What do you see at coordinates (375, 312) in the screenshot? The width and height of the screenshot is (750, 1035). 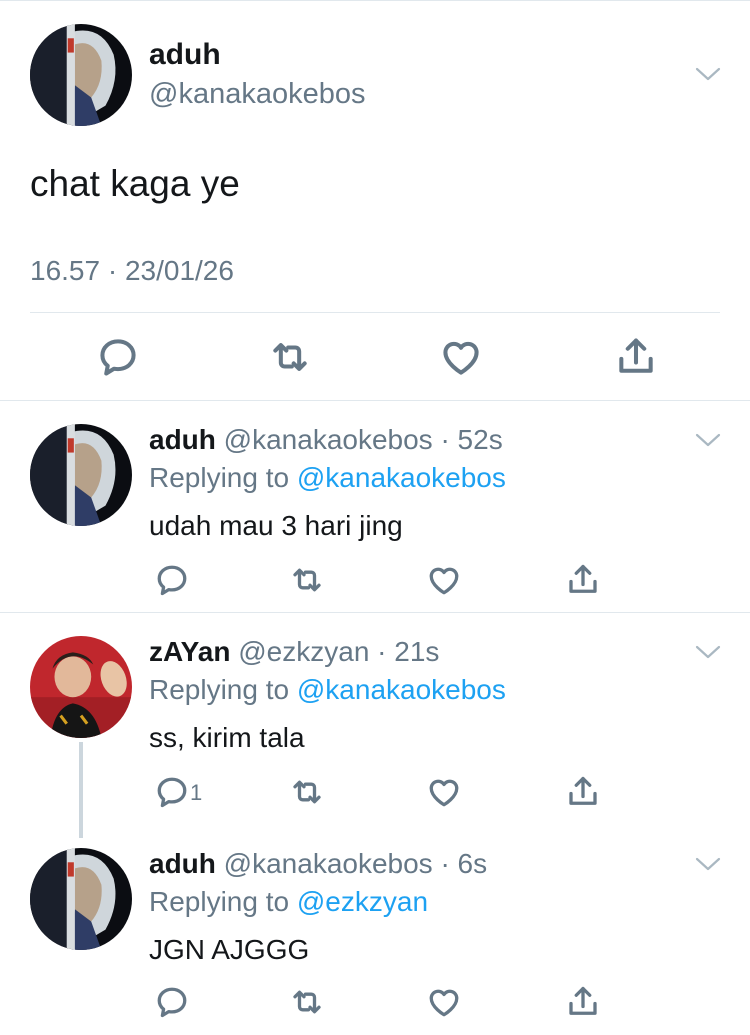 I see `divider` at bounding box center [375, 312].